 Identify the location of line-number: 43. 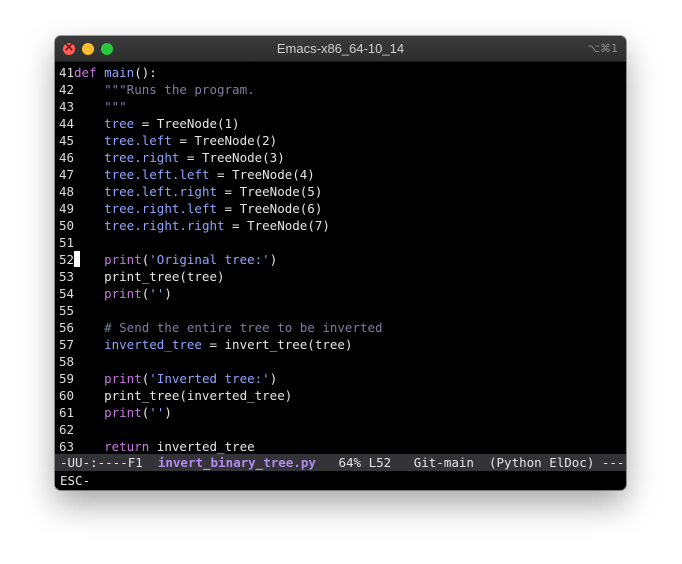
(67, 106).